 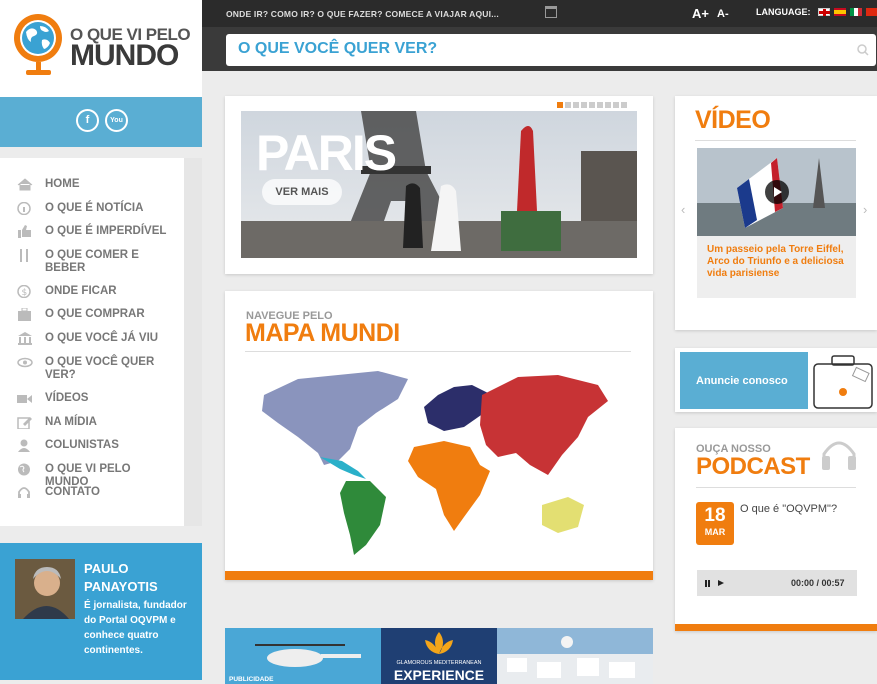 What do you see at coordinates (25, 398) in the screenshot?
I see `video-camera-icon` at bounding box center [25, 398].